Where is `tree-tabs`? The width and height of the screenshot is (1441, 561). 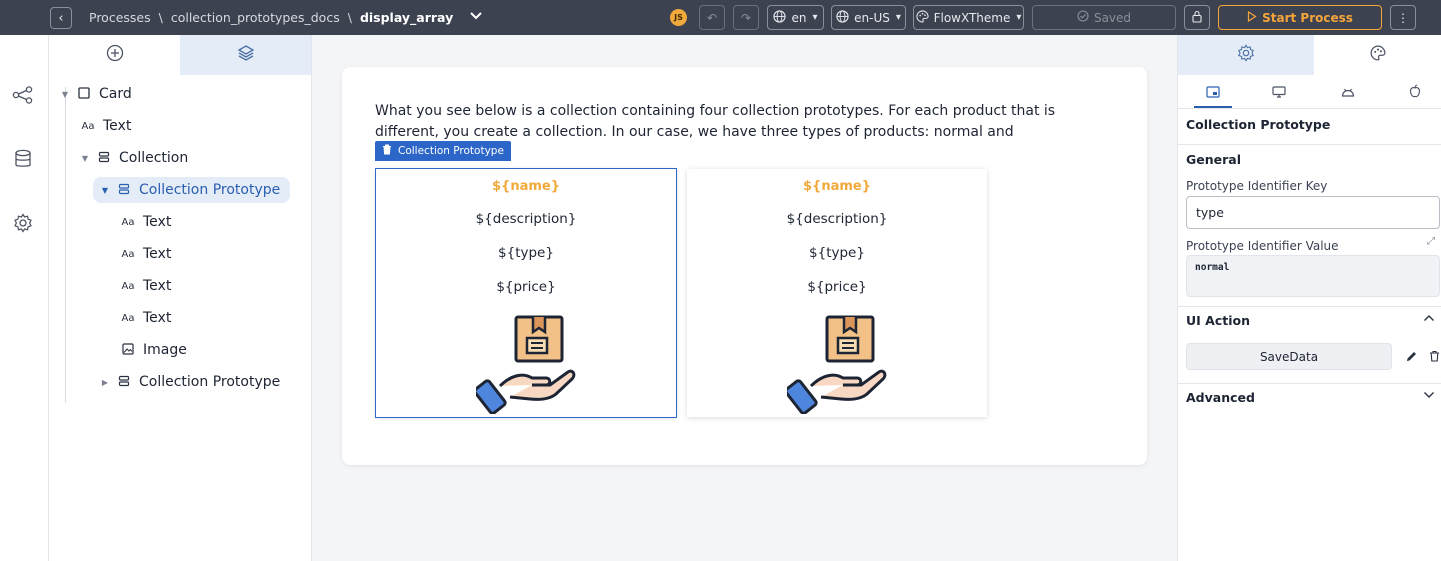
tree-tabs is located at coordinates (180, 55).